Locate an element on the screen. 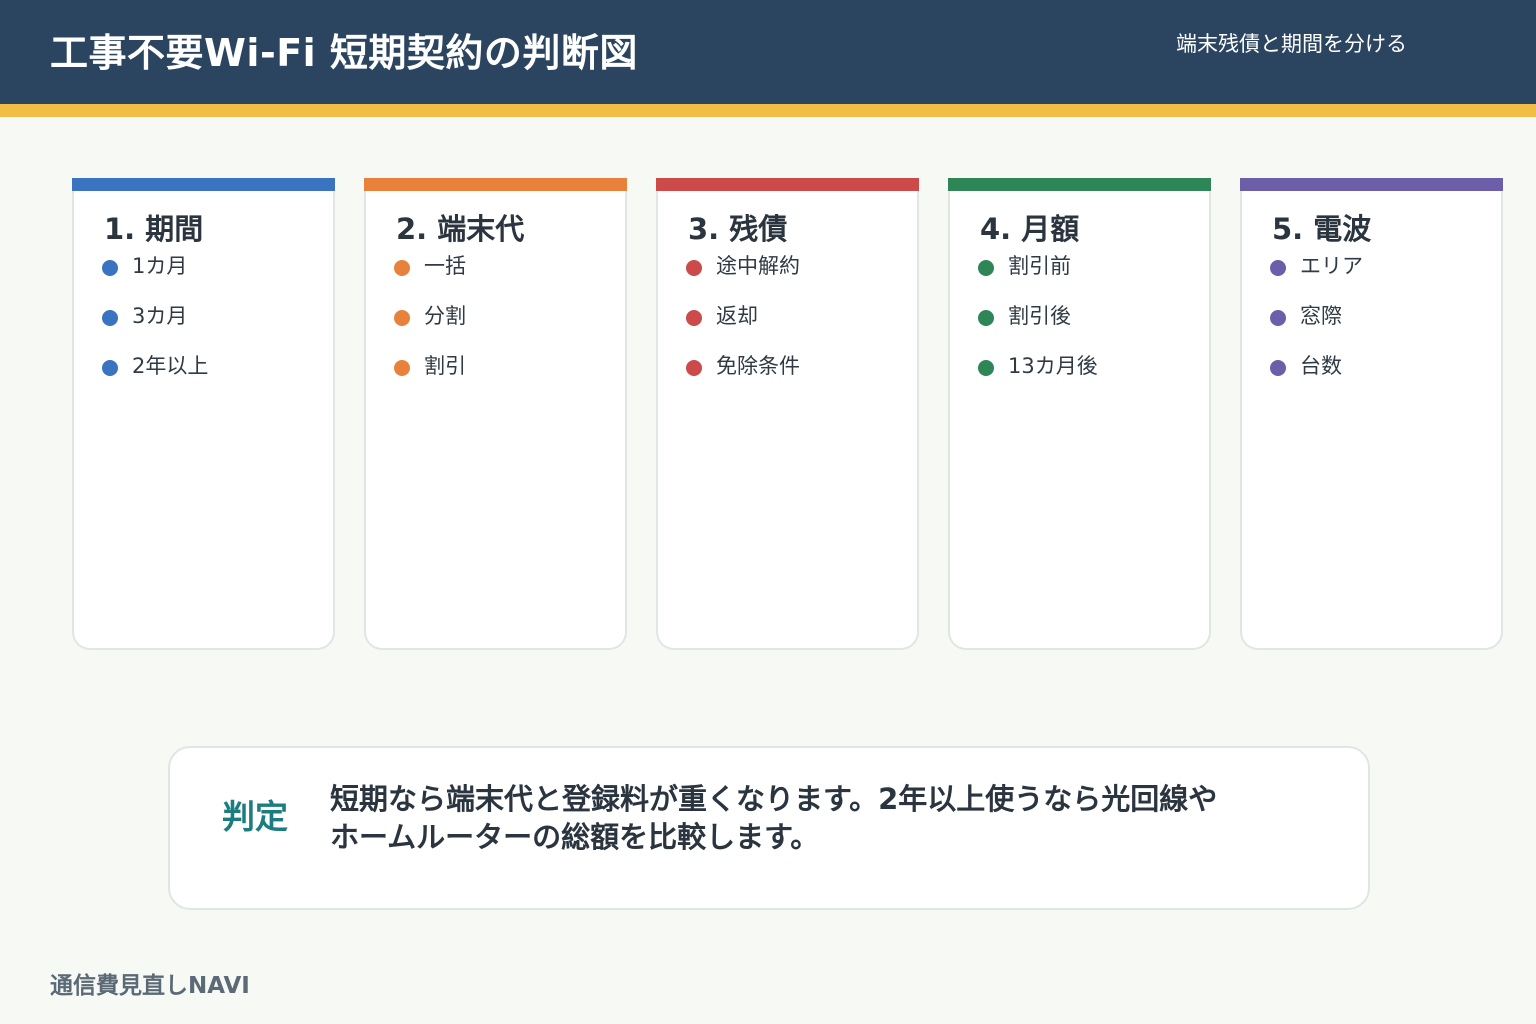 The height and width of the screenshot is (1024, 1536). card-item: 台数 is located at coordinates (1306, 365).